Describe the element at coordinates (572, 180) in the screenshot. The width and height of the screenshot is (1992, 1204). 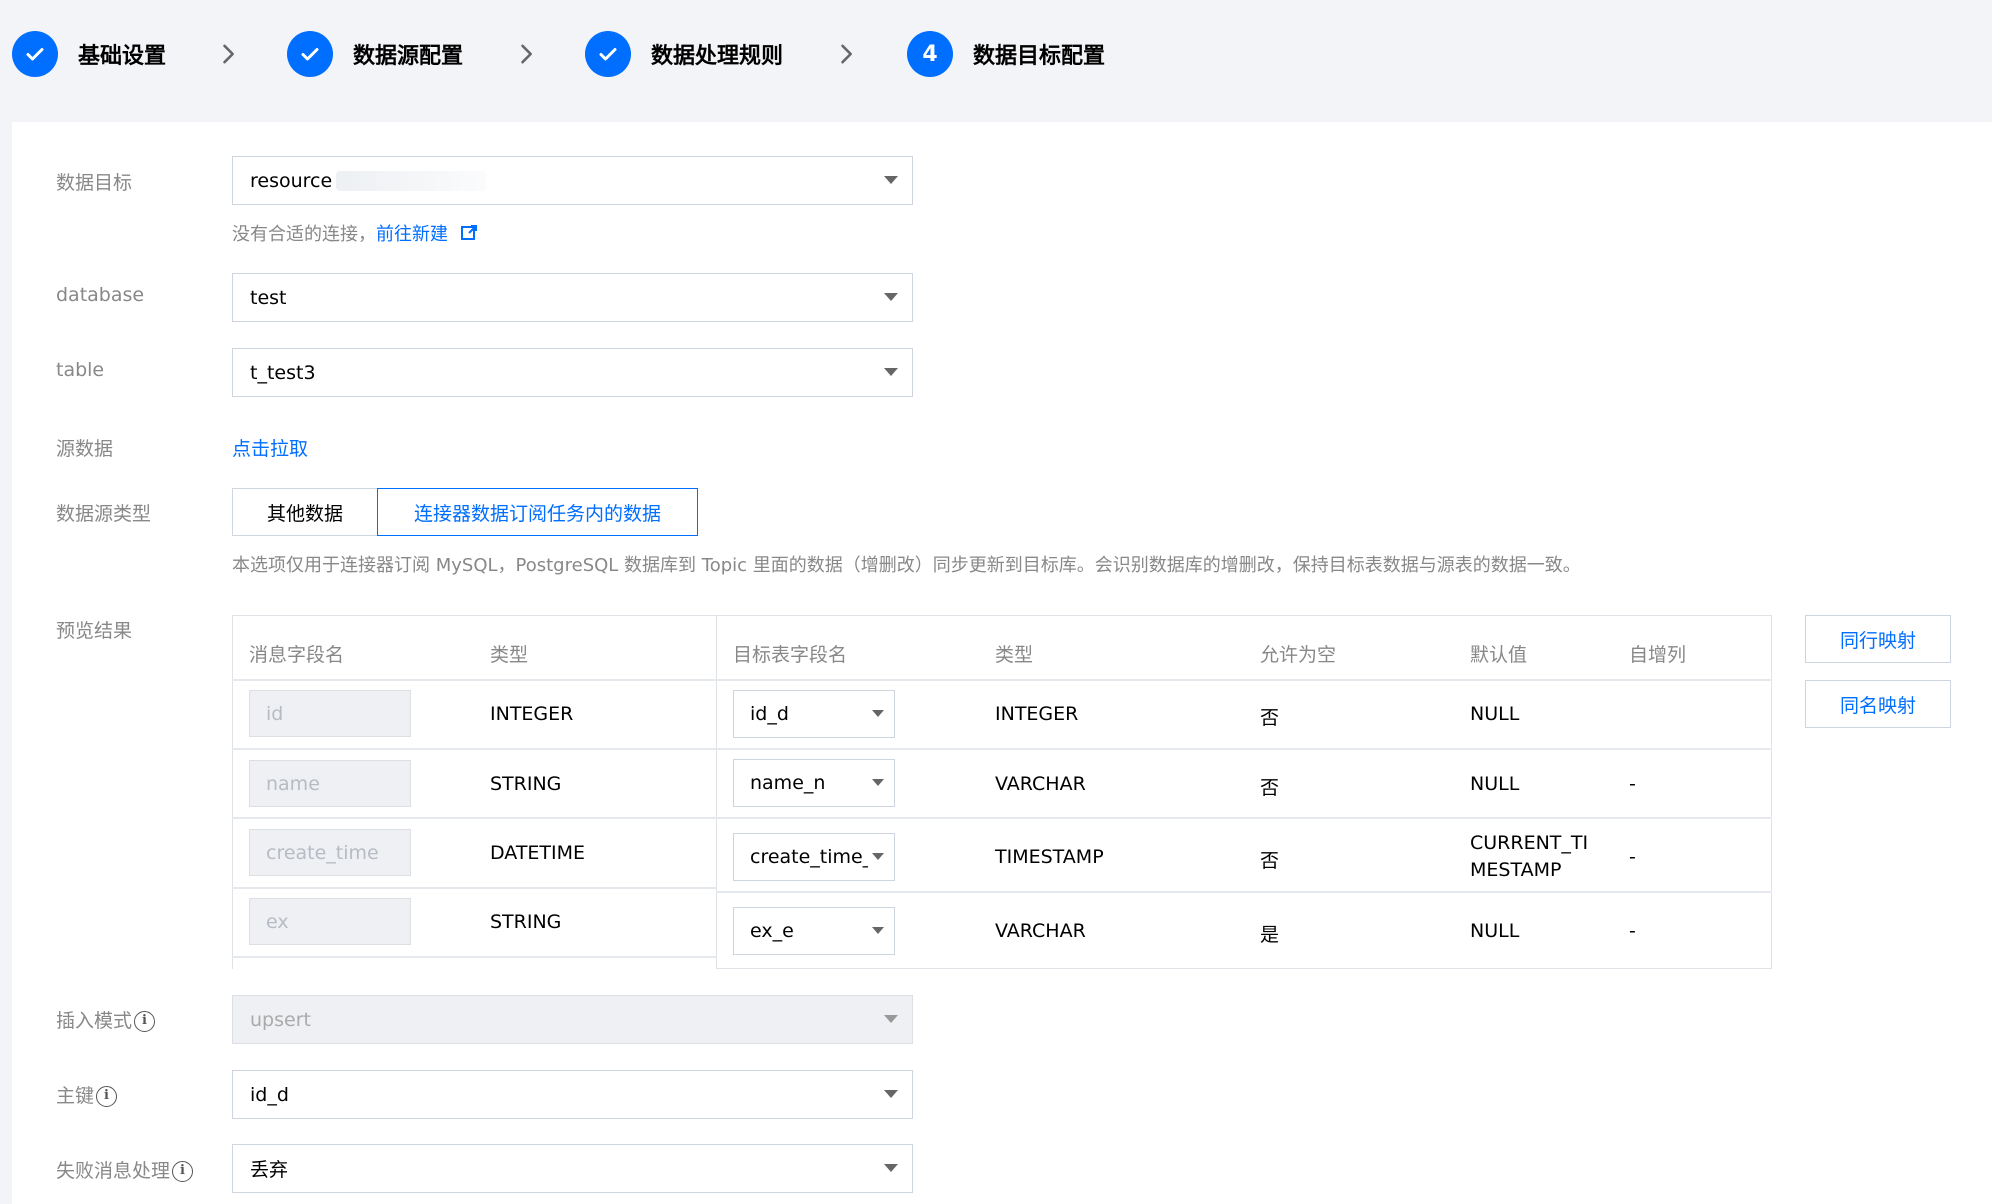
I see `target-select: resource` at that location.